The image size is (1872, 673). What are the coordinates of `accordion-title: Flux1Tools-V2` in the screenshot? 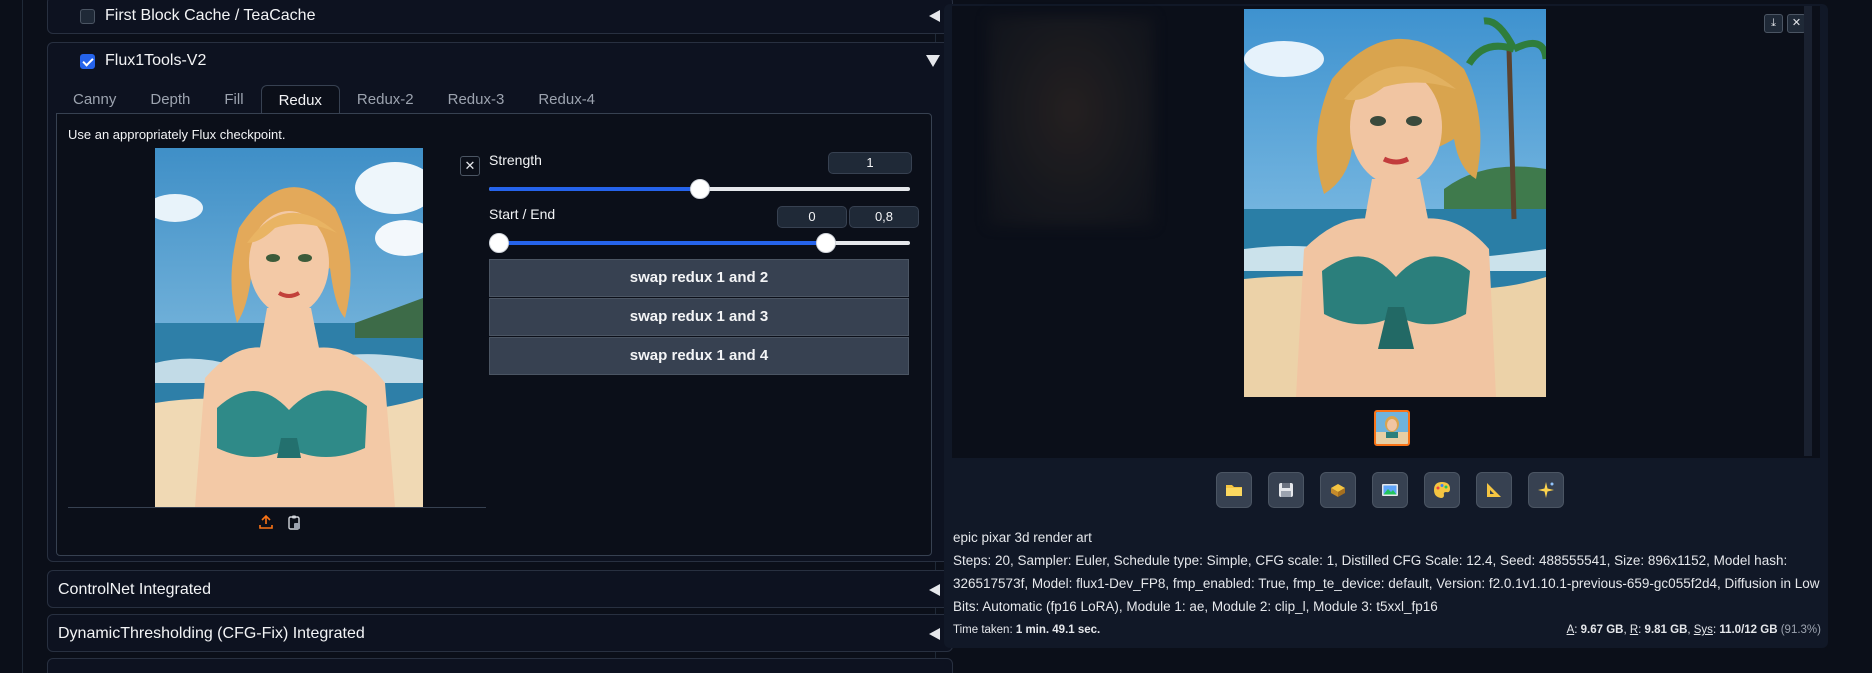 It's located at (156, 60).